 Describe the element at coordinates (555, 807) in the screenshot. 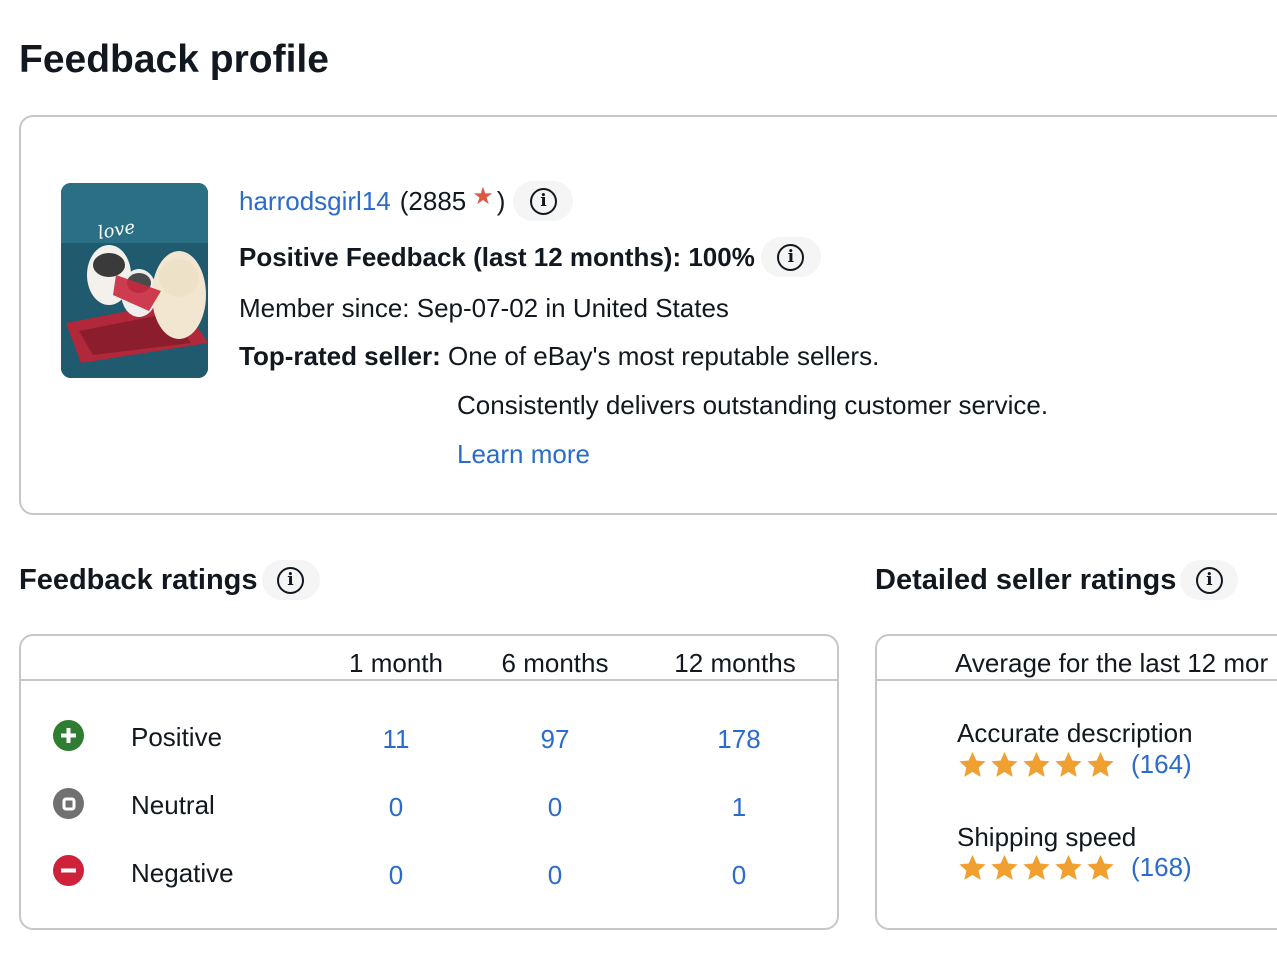

I see `neutral-6-months: 0` at that location.